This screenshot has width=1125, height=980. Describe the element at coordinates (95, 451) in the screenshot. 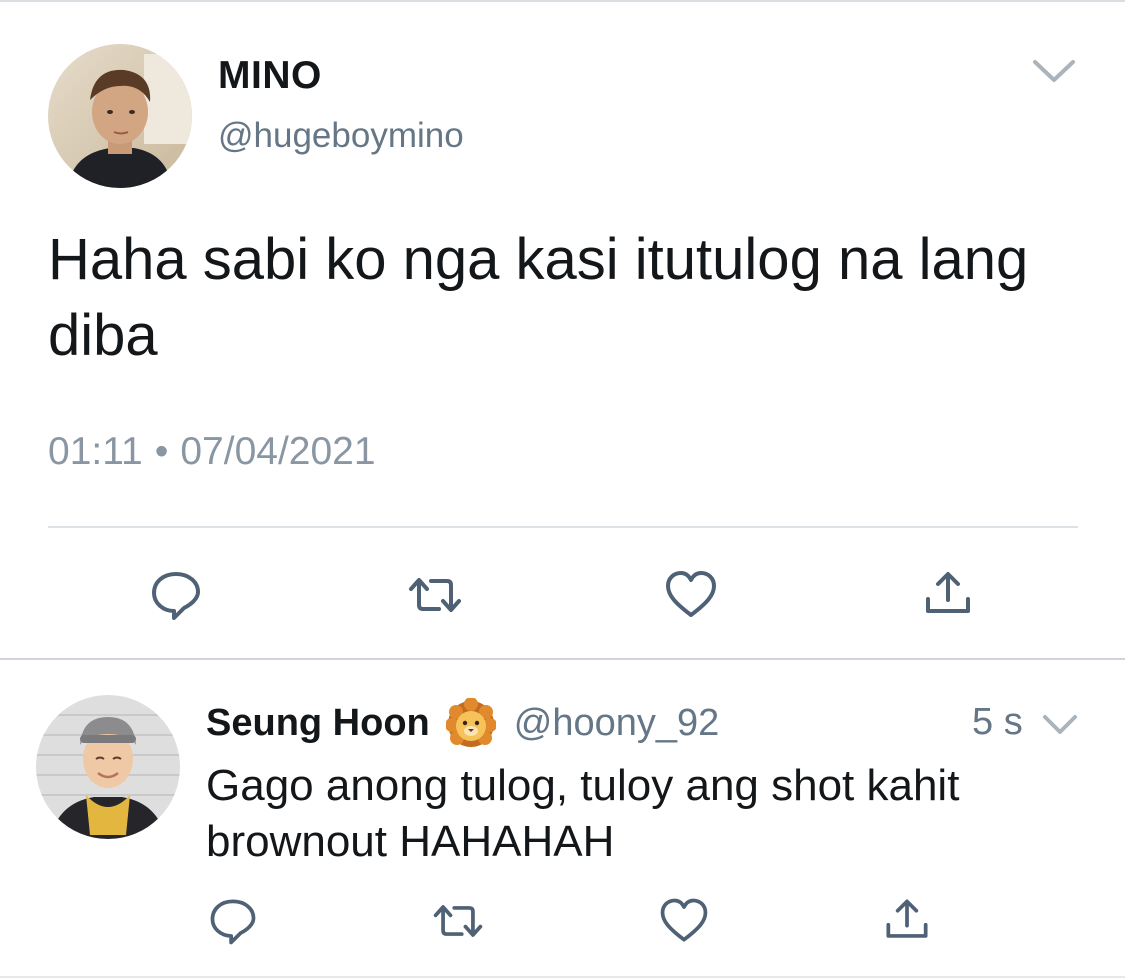

I see `tweet-time: 01:11` at that location.